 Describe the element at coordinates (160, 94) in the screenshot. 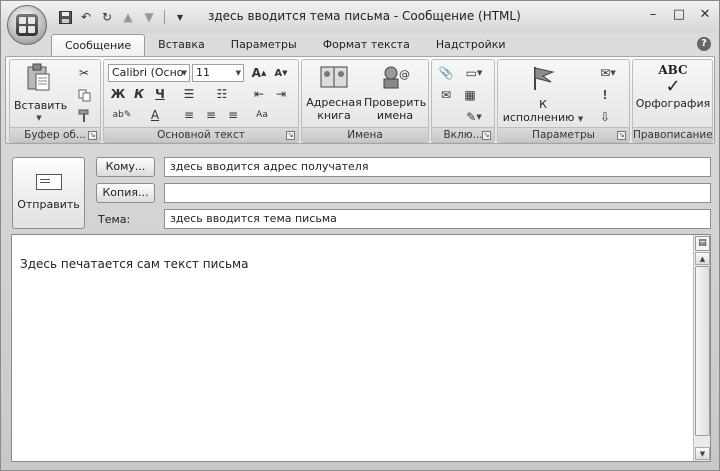

I see `underline-button: Ч` at that location.